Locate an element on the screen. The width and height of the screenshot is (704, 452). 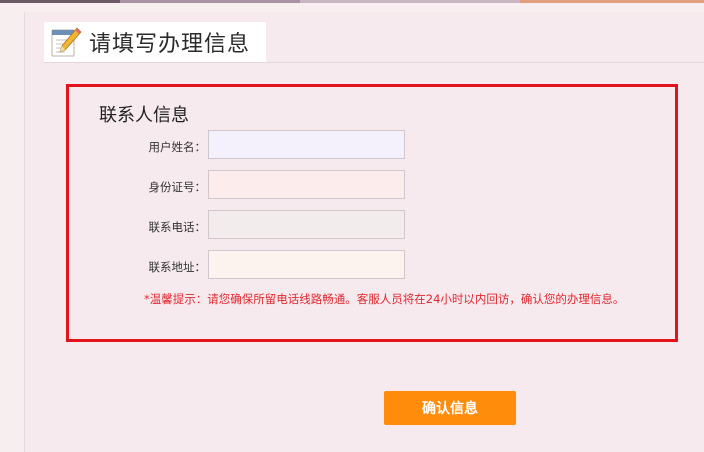
user-name-label: 用户姓名： is located at coordinates (177, 147).